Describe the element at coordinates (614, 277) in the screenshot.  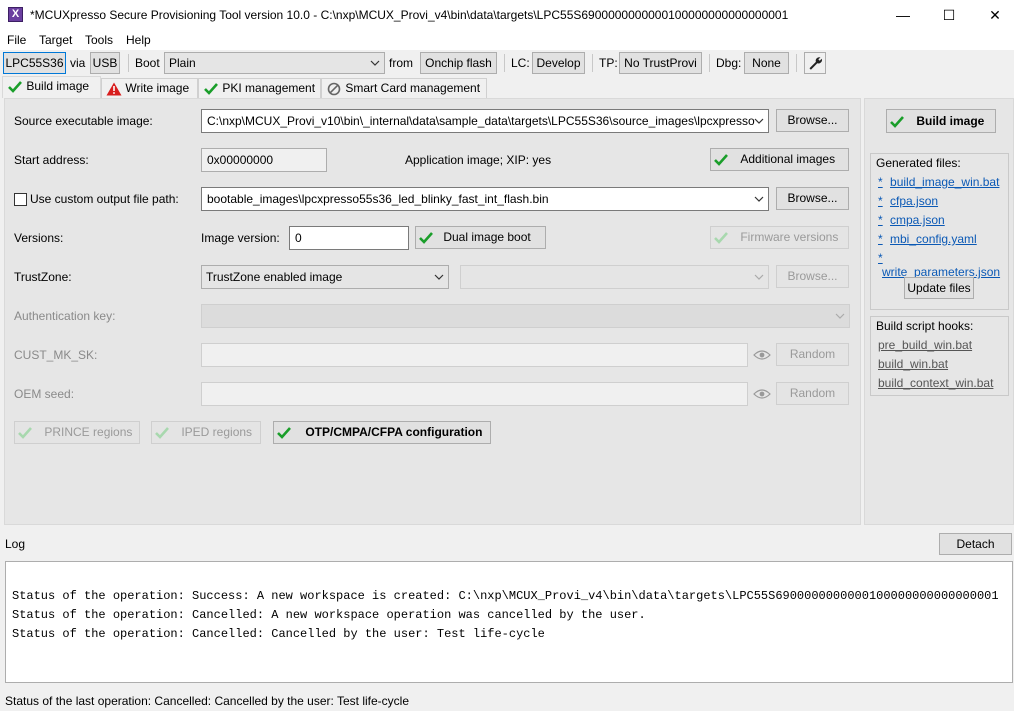
I see `trustzone-file-select` at that location.